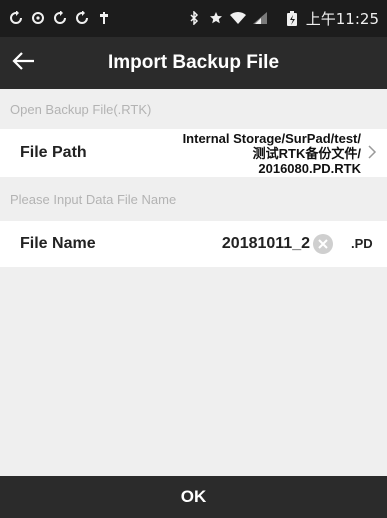  What do you see at coordinates (372, 152) in the screenshot?
I see `chevron-right-icon` at bounding box center [372, 152].